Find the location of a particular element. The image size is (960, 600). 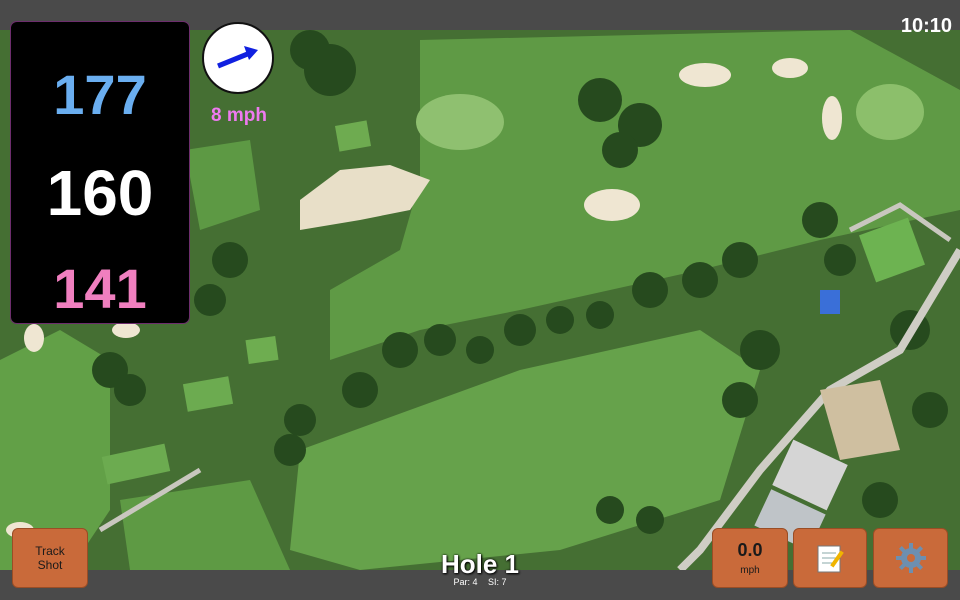

hole-par: Par: 4 is located at coordinates (465, 582).